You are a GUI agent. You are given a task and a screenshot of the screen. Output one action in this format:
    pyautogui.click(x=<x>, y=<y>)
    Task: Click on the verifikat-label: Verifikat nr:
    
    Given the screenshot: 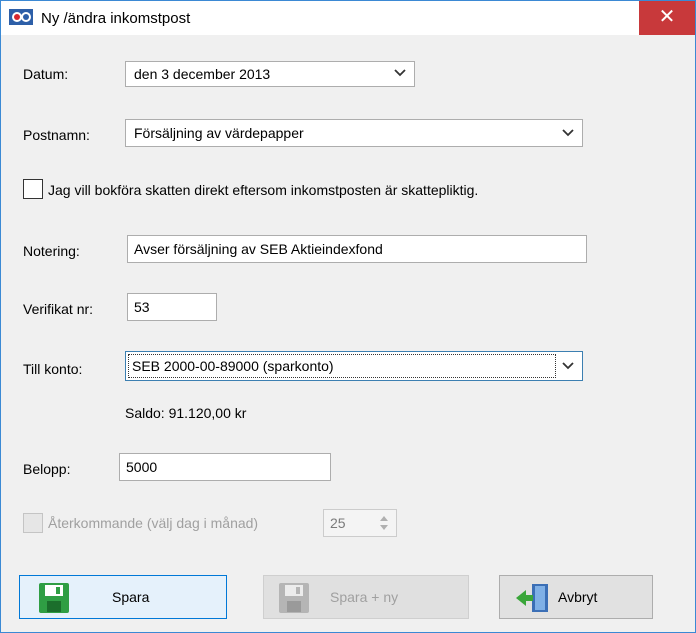 What is the action you would take?
    pyautogui.click(x=58, y=309)
    